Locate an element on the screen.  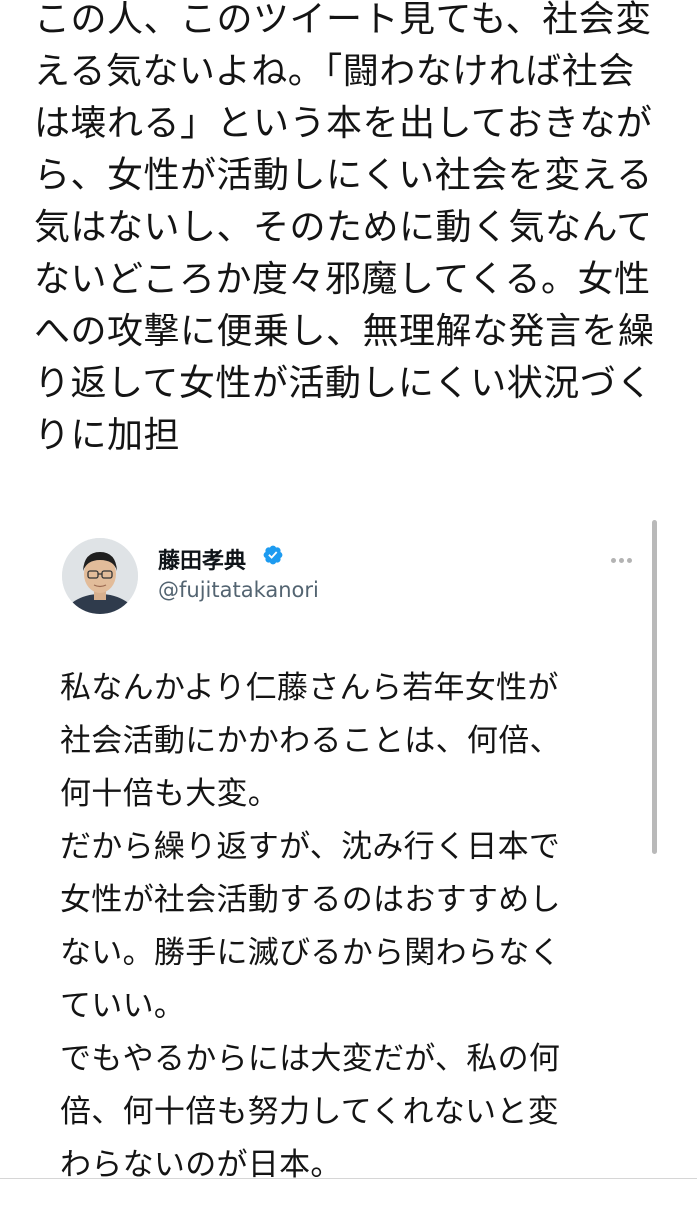
quoted-tweet-line: 女性が社会活動するのはおすすめし is located at coordinates (310, 900).